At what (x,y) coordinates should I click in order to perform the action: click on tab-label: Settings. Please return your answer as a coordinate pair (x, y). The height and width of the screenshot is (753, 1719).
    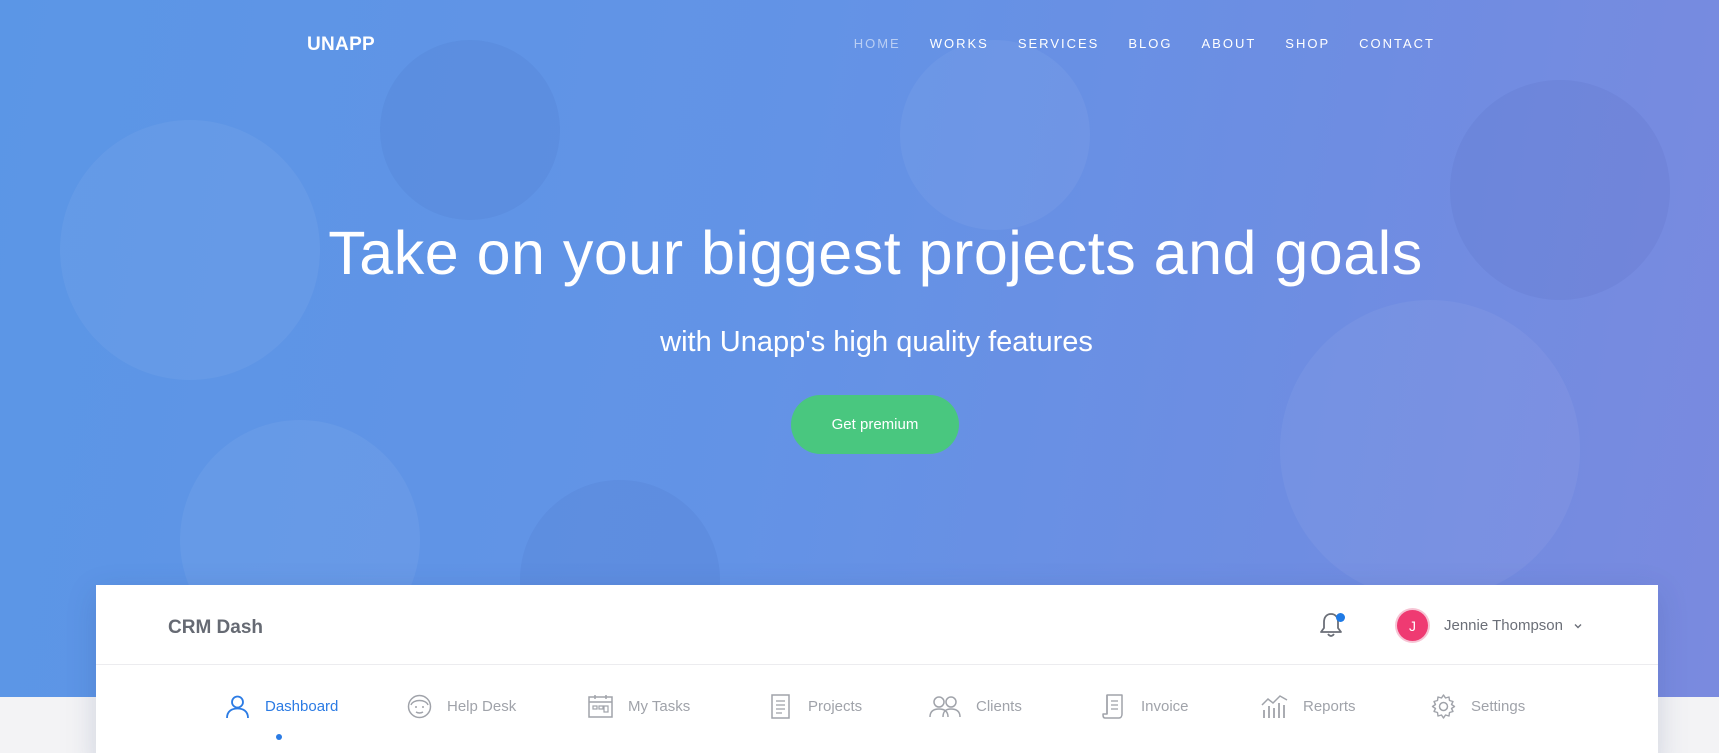
    Looking at the image, I should click on (1498, 706).